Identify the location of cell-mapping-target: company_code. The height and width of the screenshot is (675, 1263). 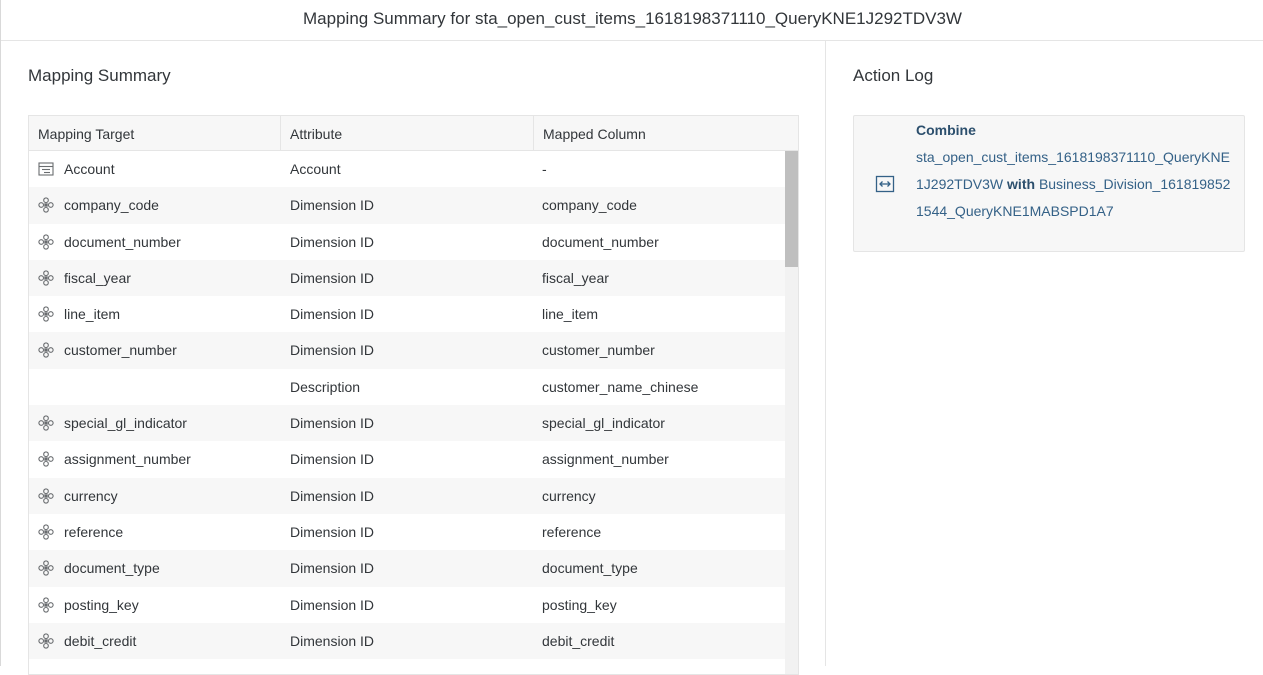
(98, 205).